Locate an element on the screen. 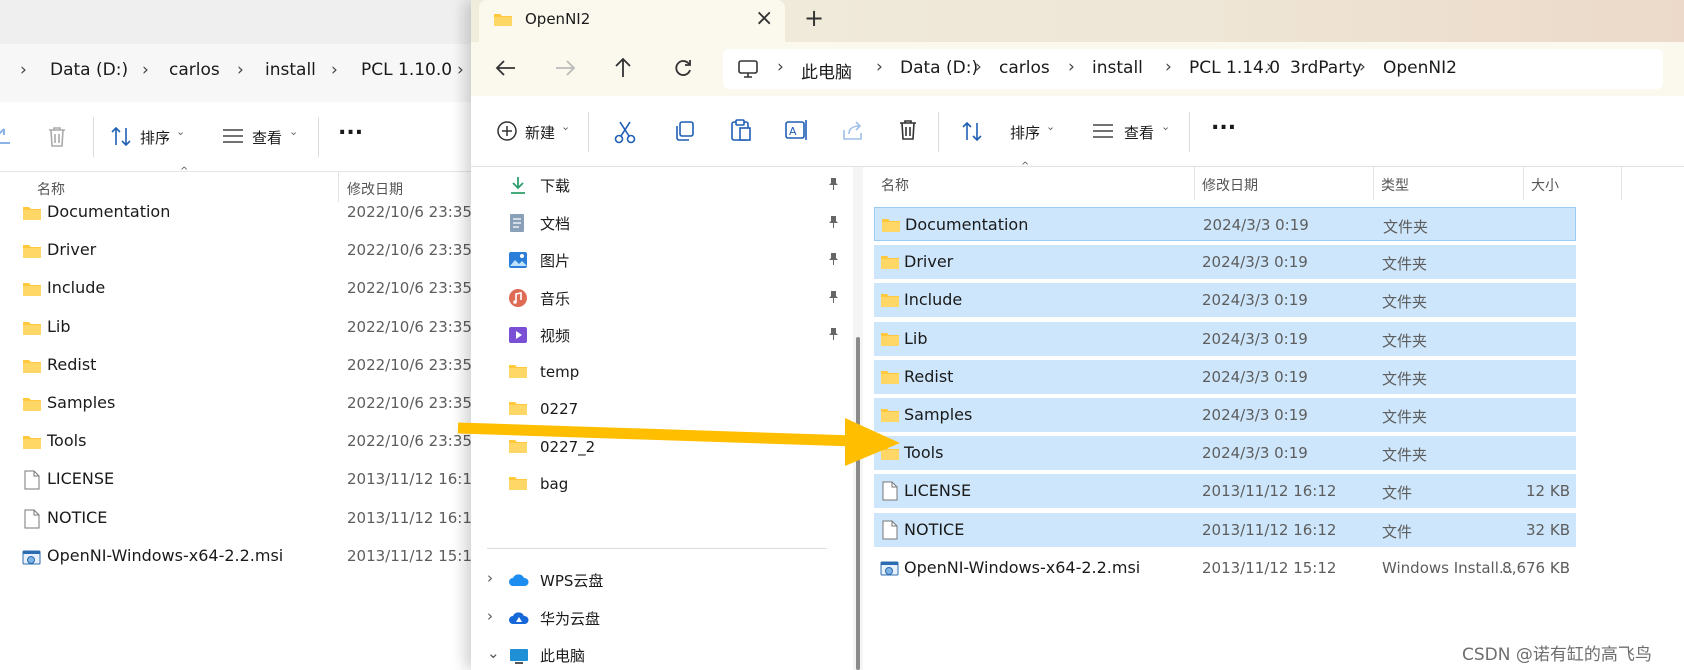 This screenshot has width=1684, height=670. annotation-arrow is located at coordinates (678, 442).